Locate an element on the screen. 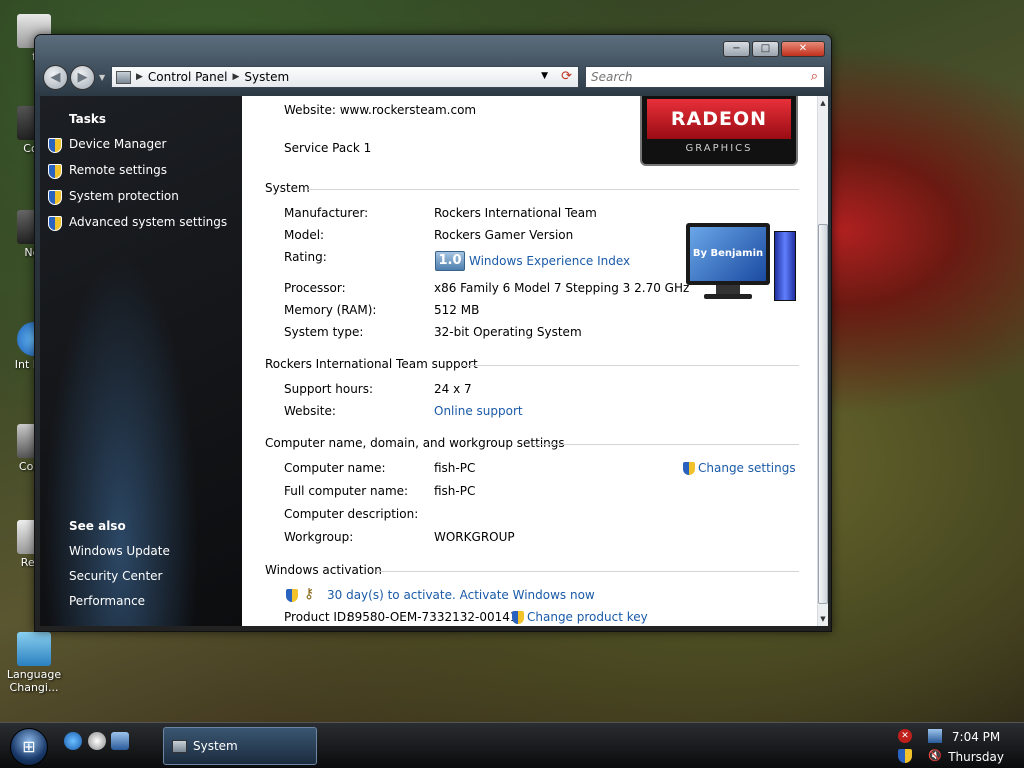  system-heading: System is located at coordinates (287, 188).